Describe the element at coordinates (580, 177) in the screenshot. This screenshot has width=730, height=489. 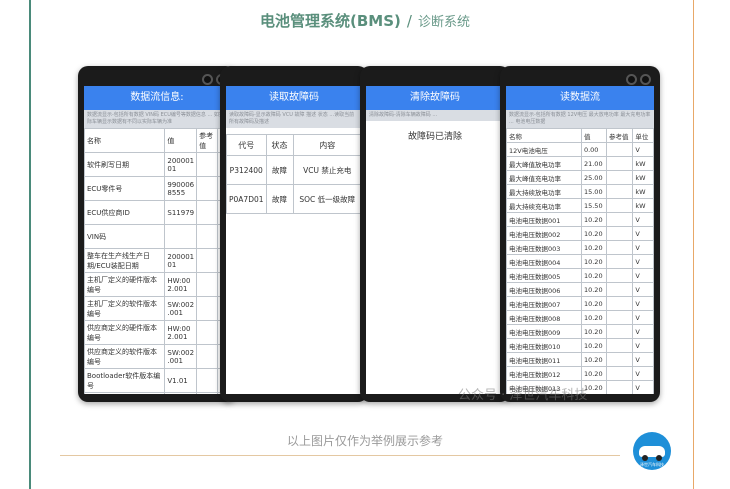
I see `table-row: 最大峰值充电功率 25.00 kW` at that location.